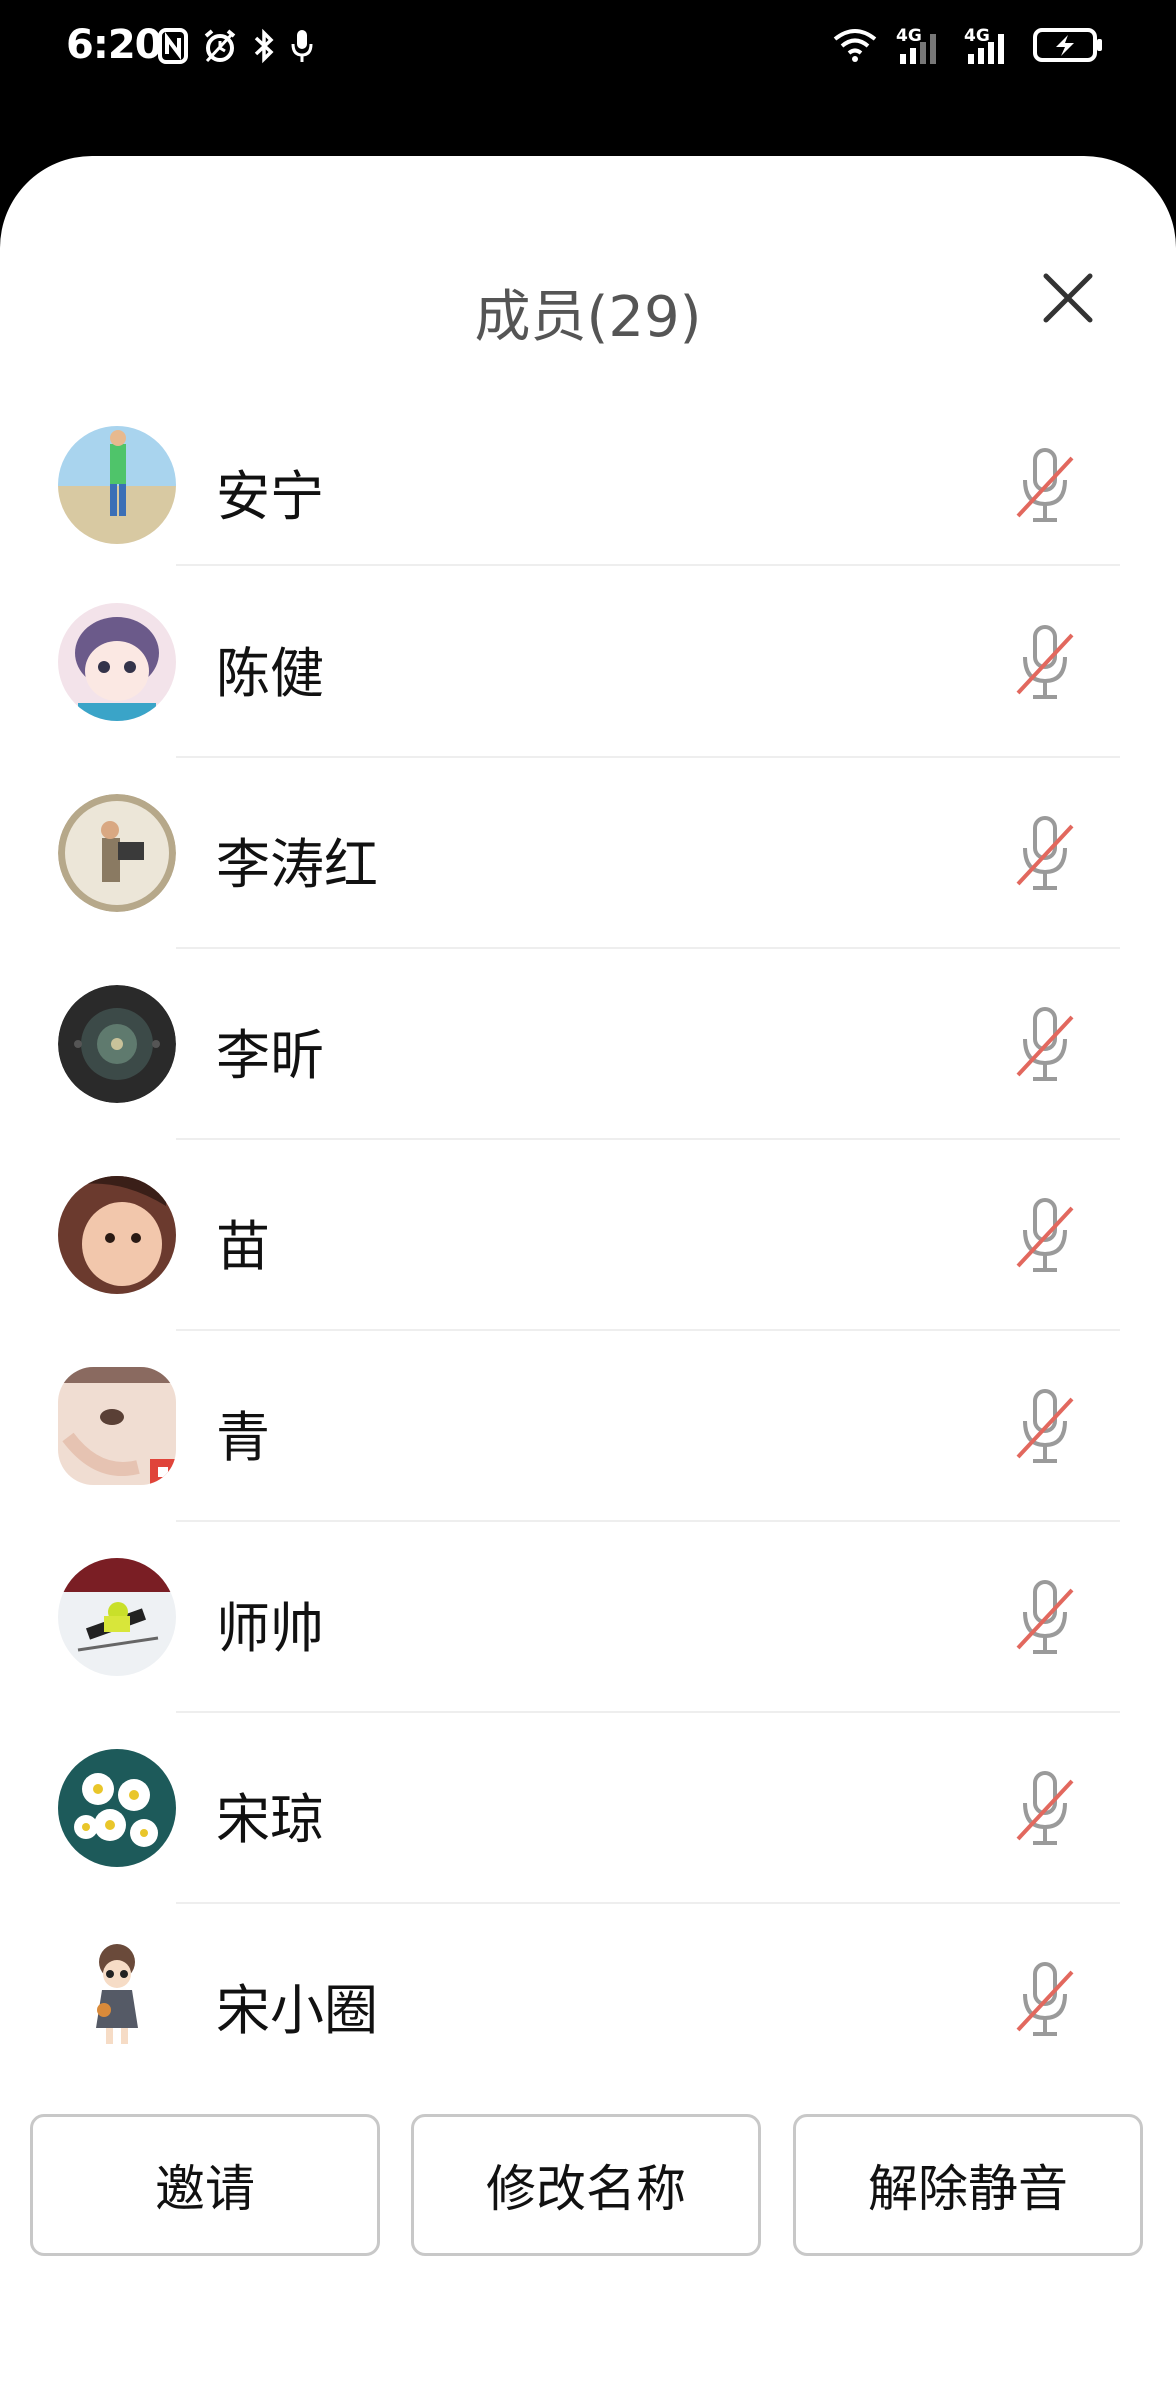 Image resolution: width=1176 pixels, height=2400 pixels. What do you see at coordinates (243, 1437) in the screenshot?
I see `member-name: 青` at bounding box center [243, 1437].